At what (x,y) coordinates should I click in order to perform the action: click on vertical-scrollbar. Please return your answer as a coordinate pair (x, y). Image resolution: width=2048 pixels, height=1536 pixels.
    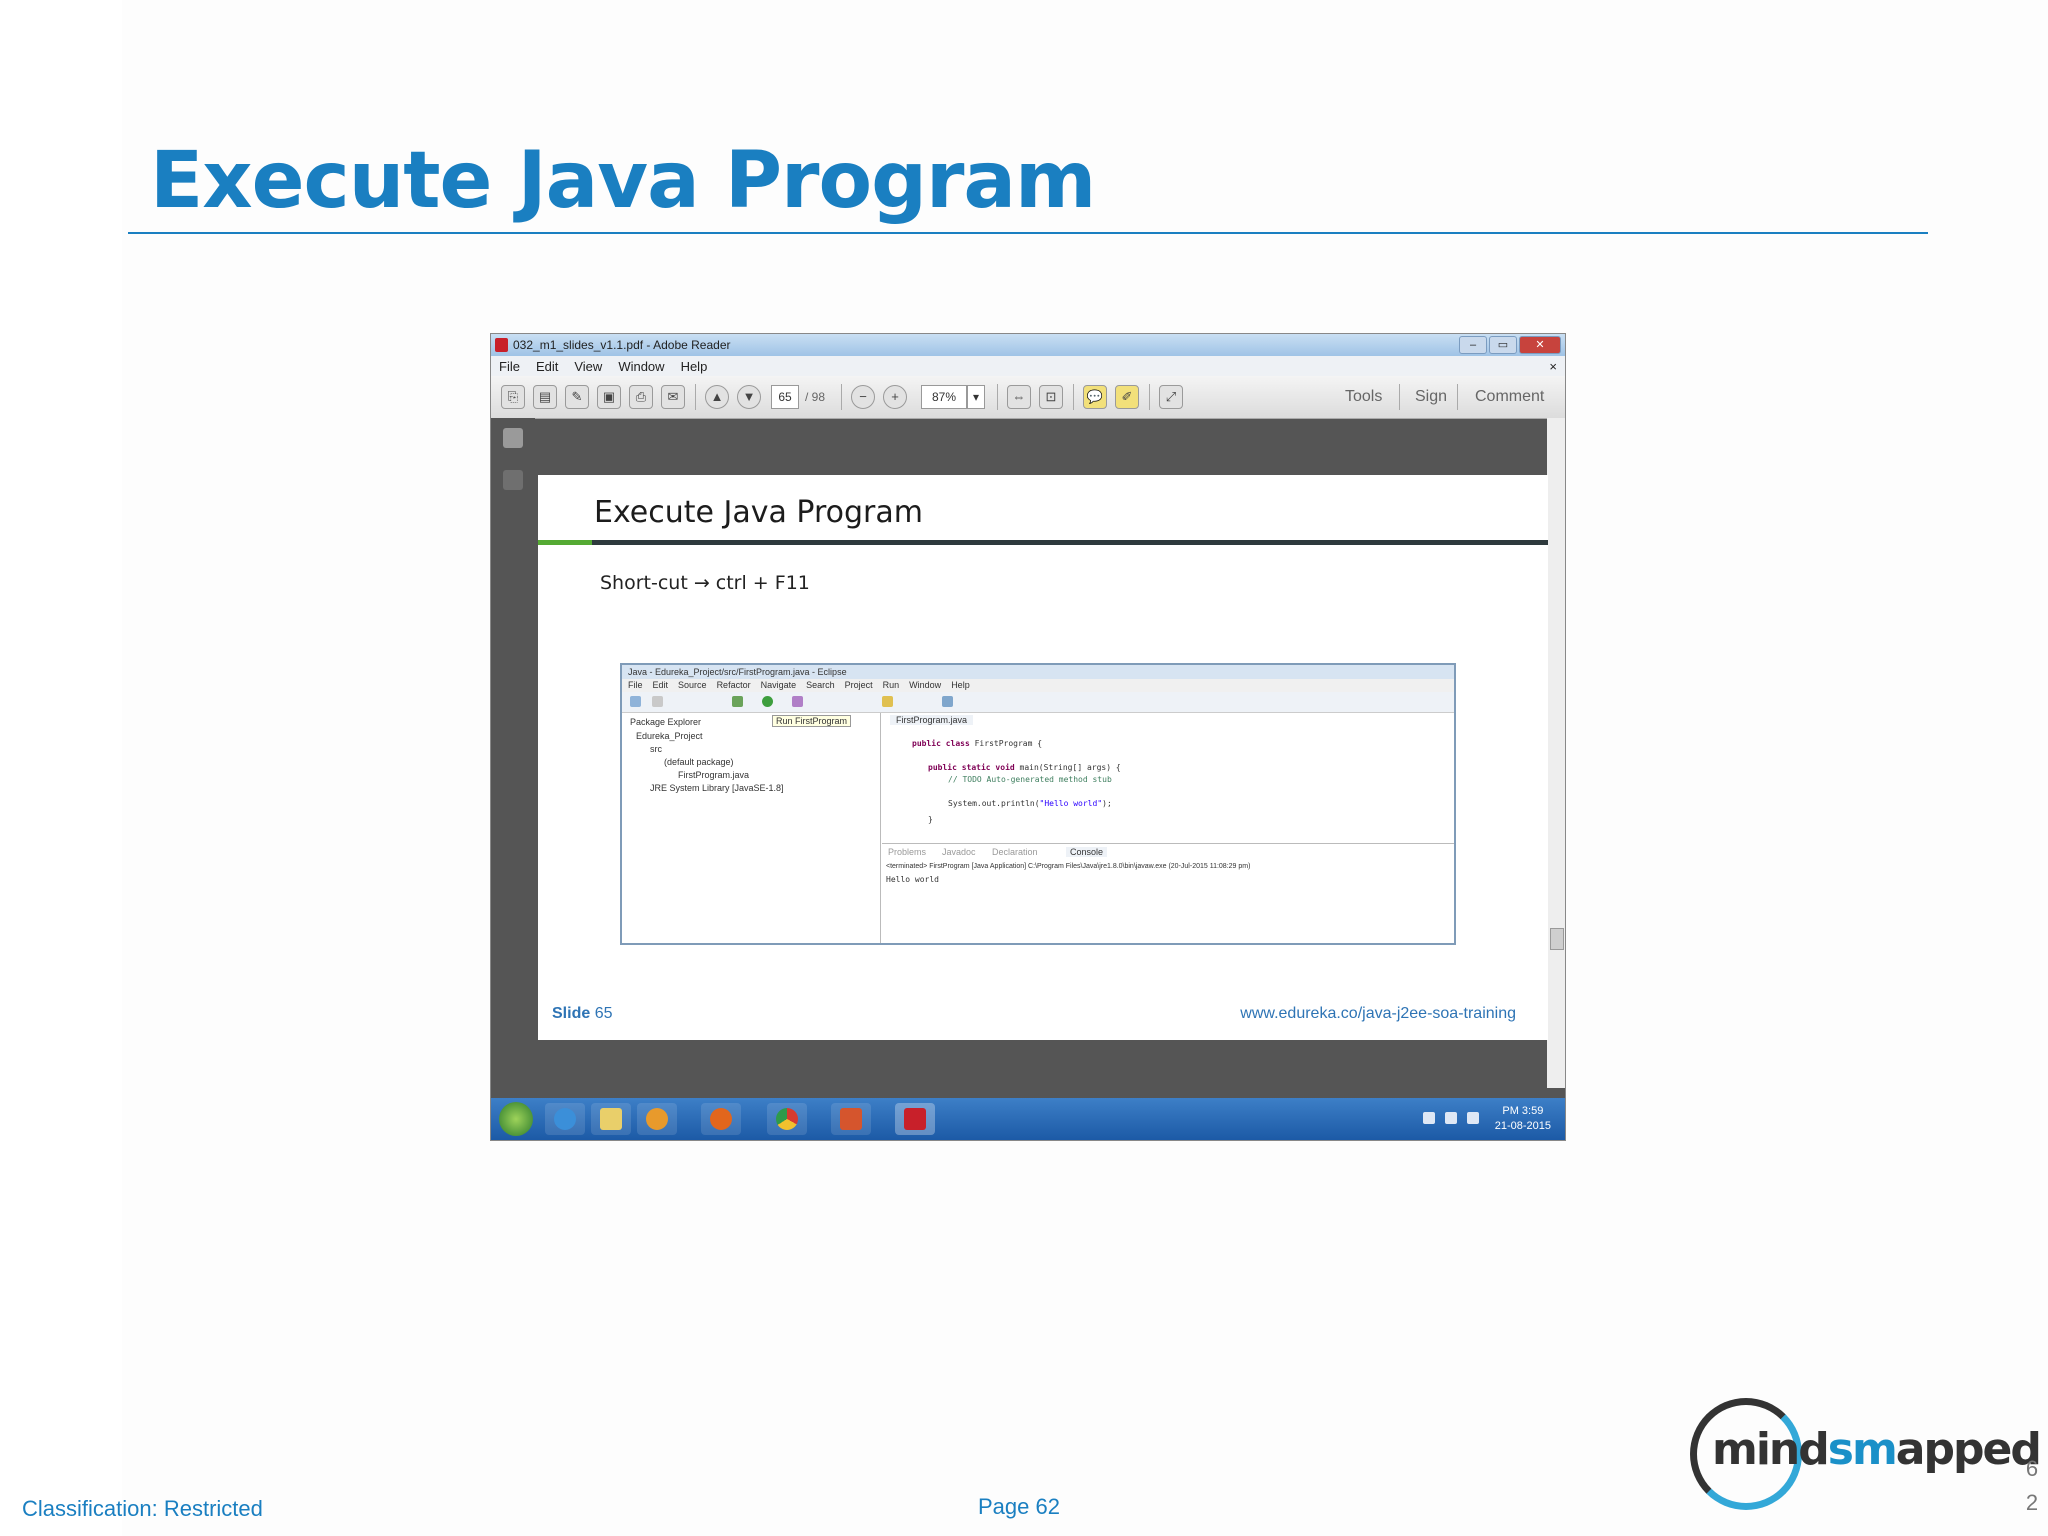
    Looking at the image, I should click on (1556, 753).